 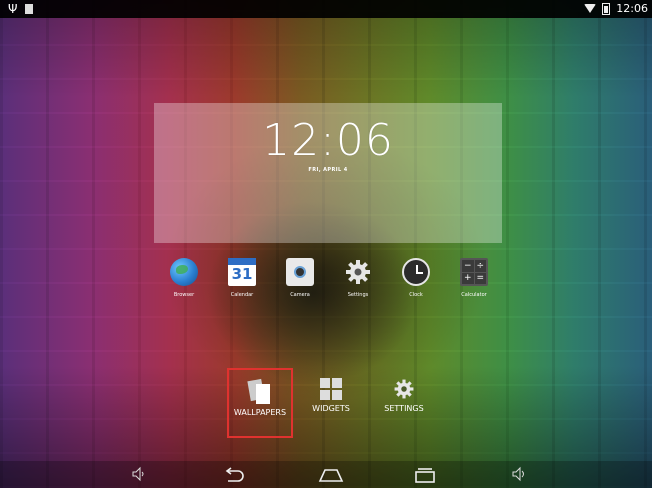 I want to click on home-icon, so click(x=331, y=475).